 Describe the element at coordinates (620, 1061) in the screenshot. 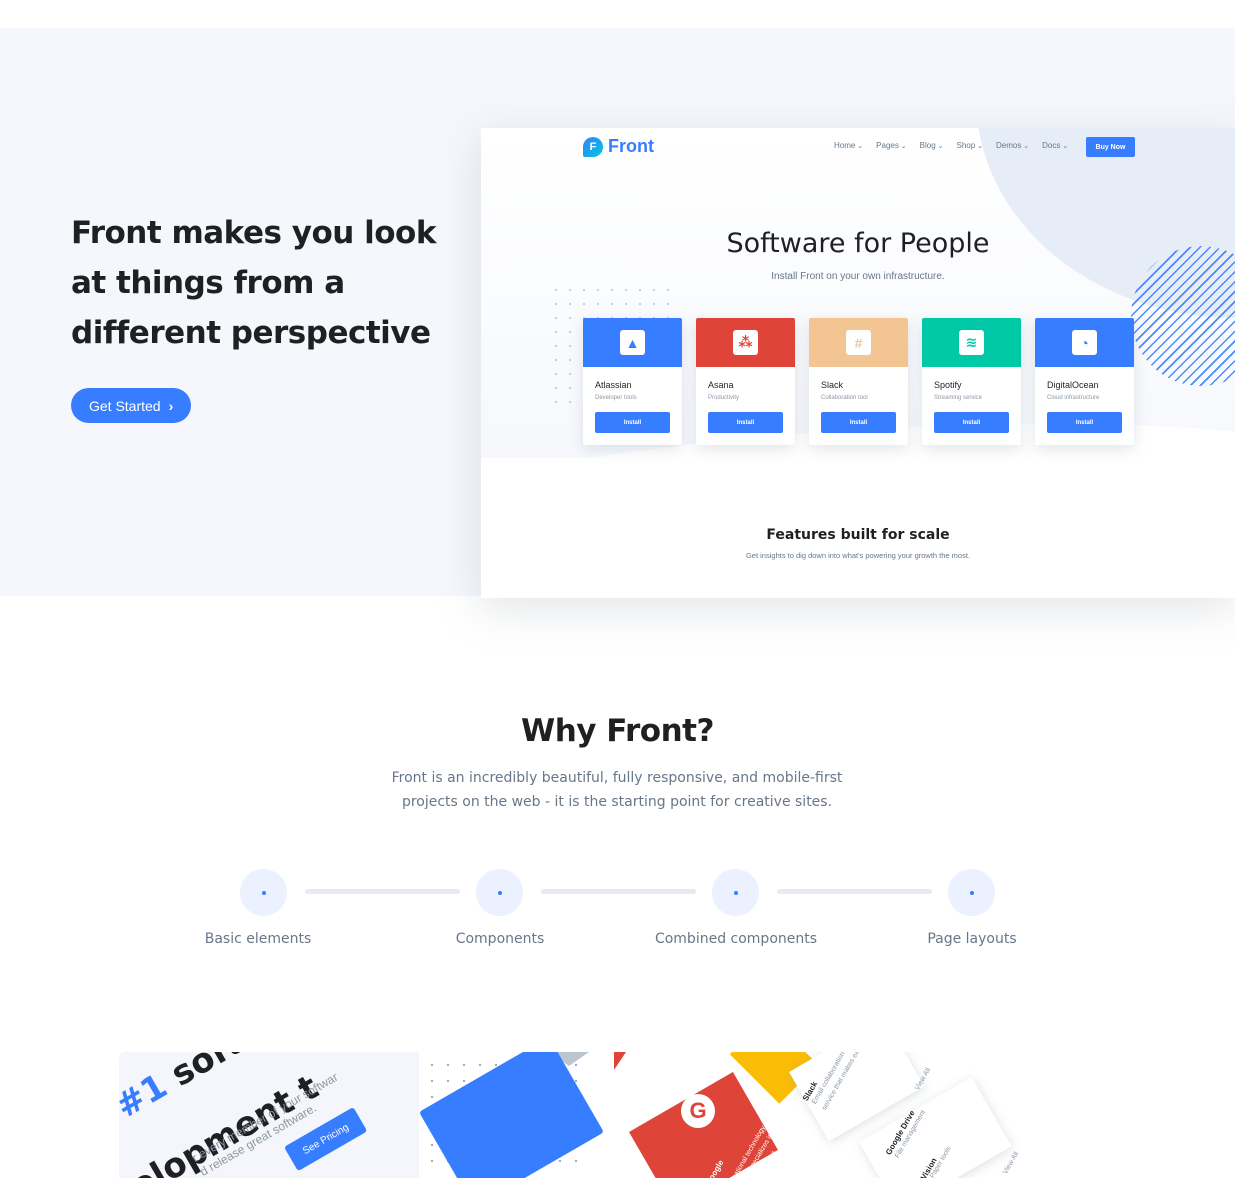

I see `showcase-red-triangle` at that location.